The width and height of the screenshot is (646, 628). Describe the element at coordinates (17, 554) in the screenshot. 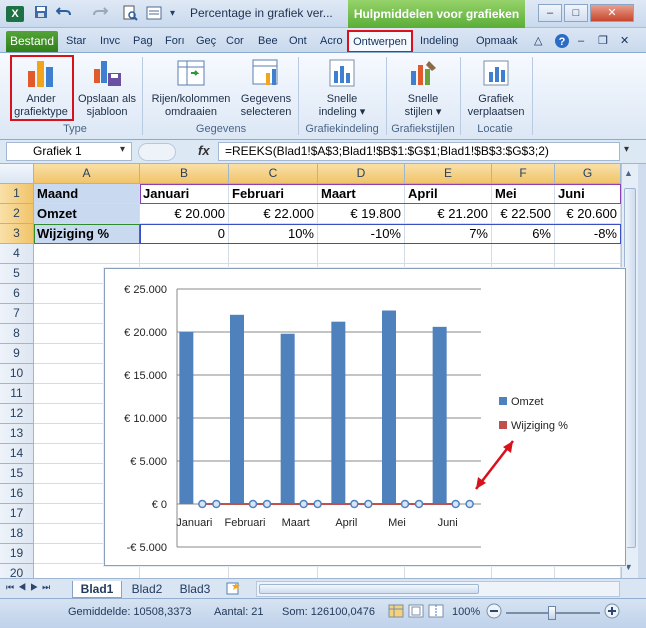

I see `row-header: 19` at that location.